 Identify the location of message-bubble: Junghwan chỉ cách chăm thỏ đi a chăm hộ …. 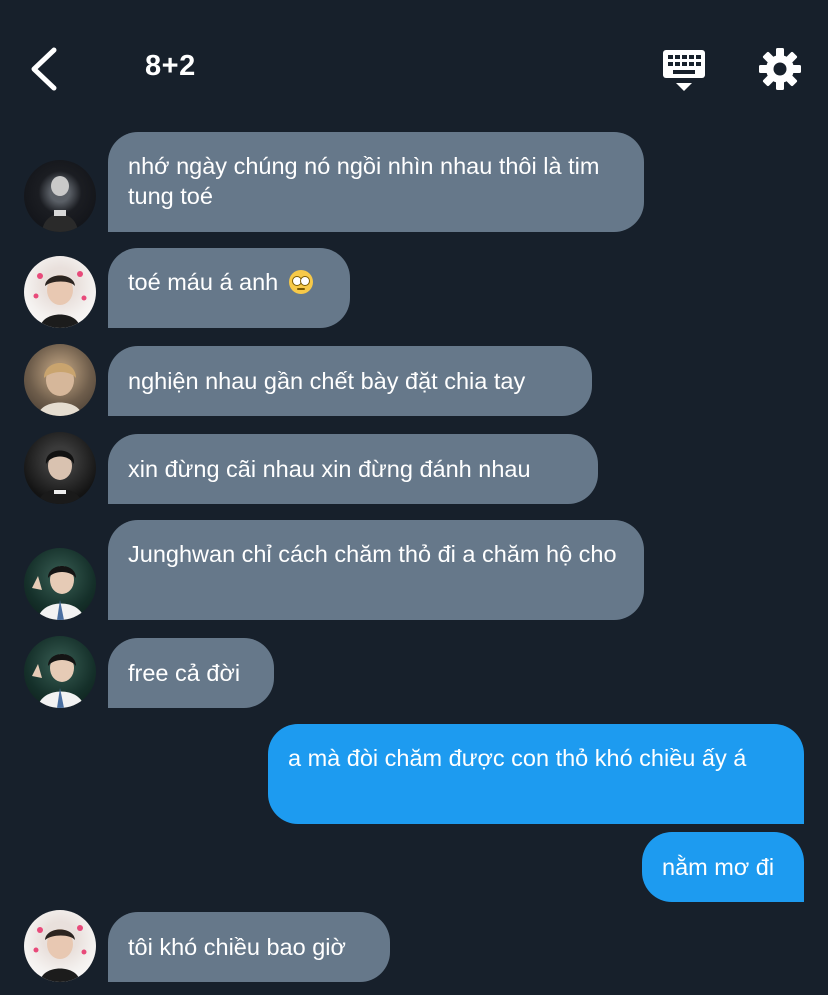
(376, 570).